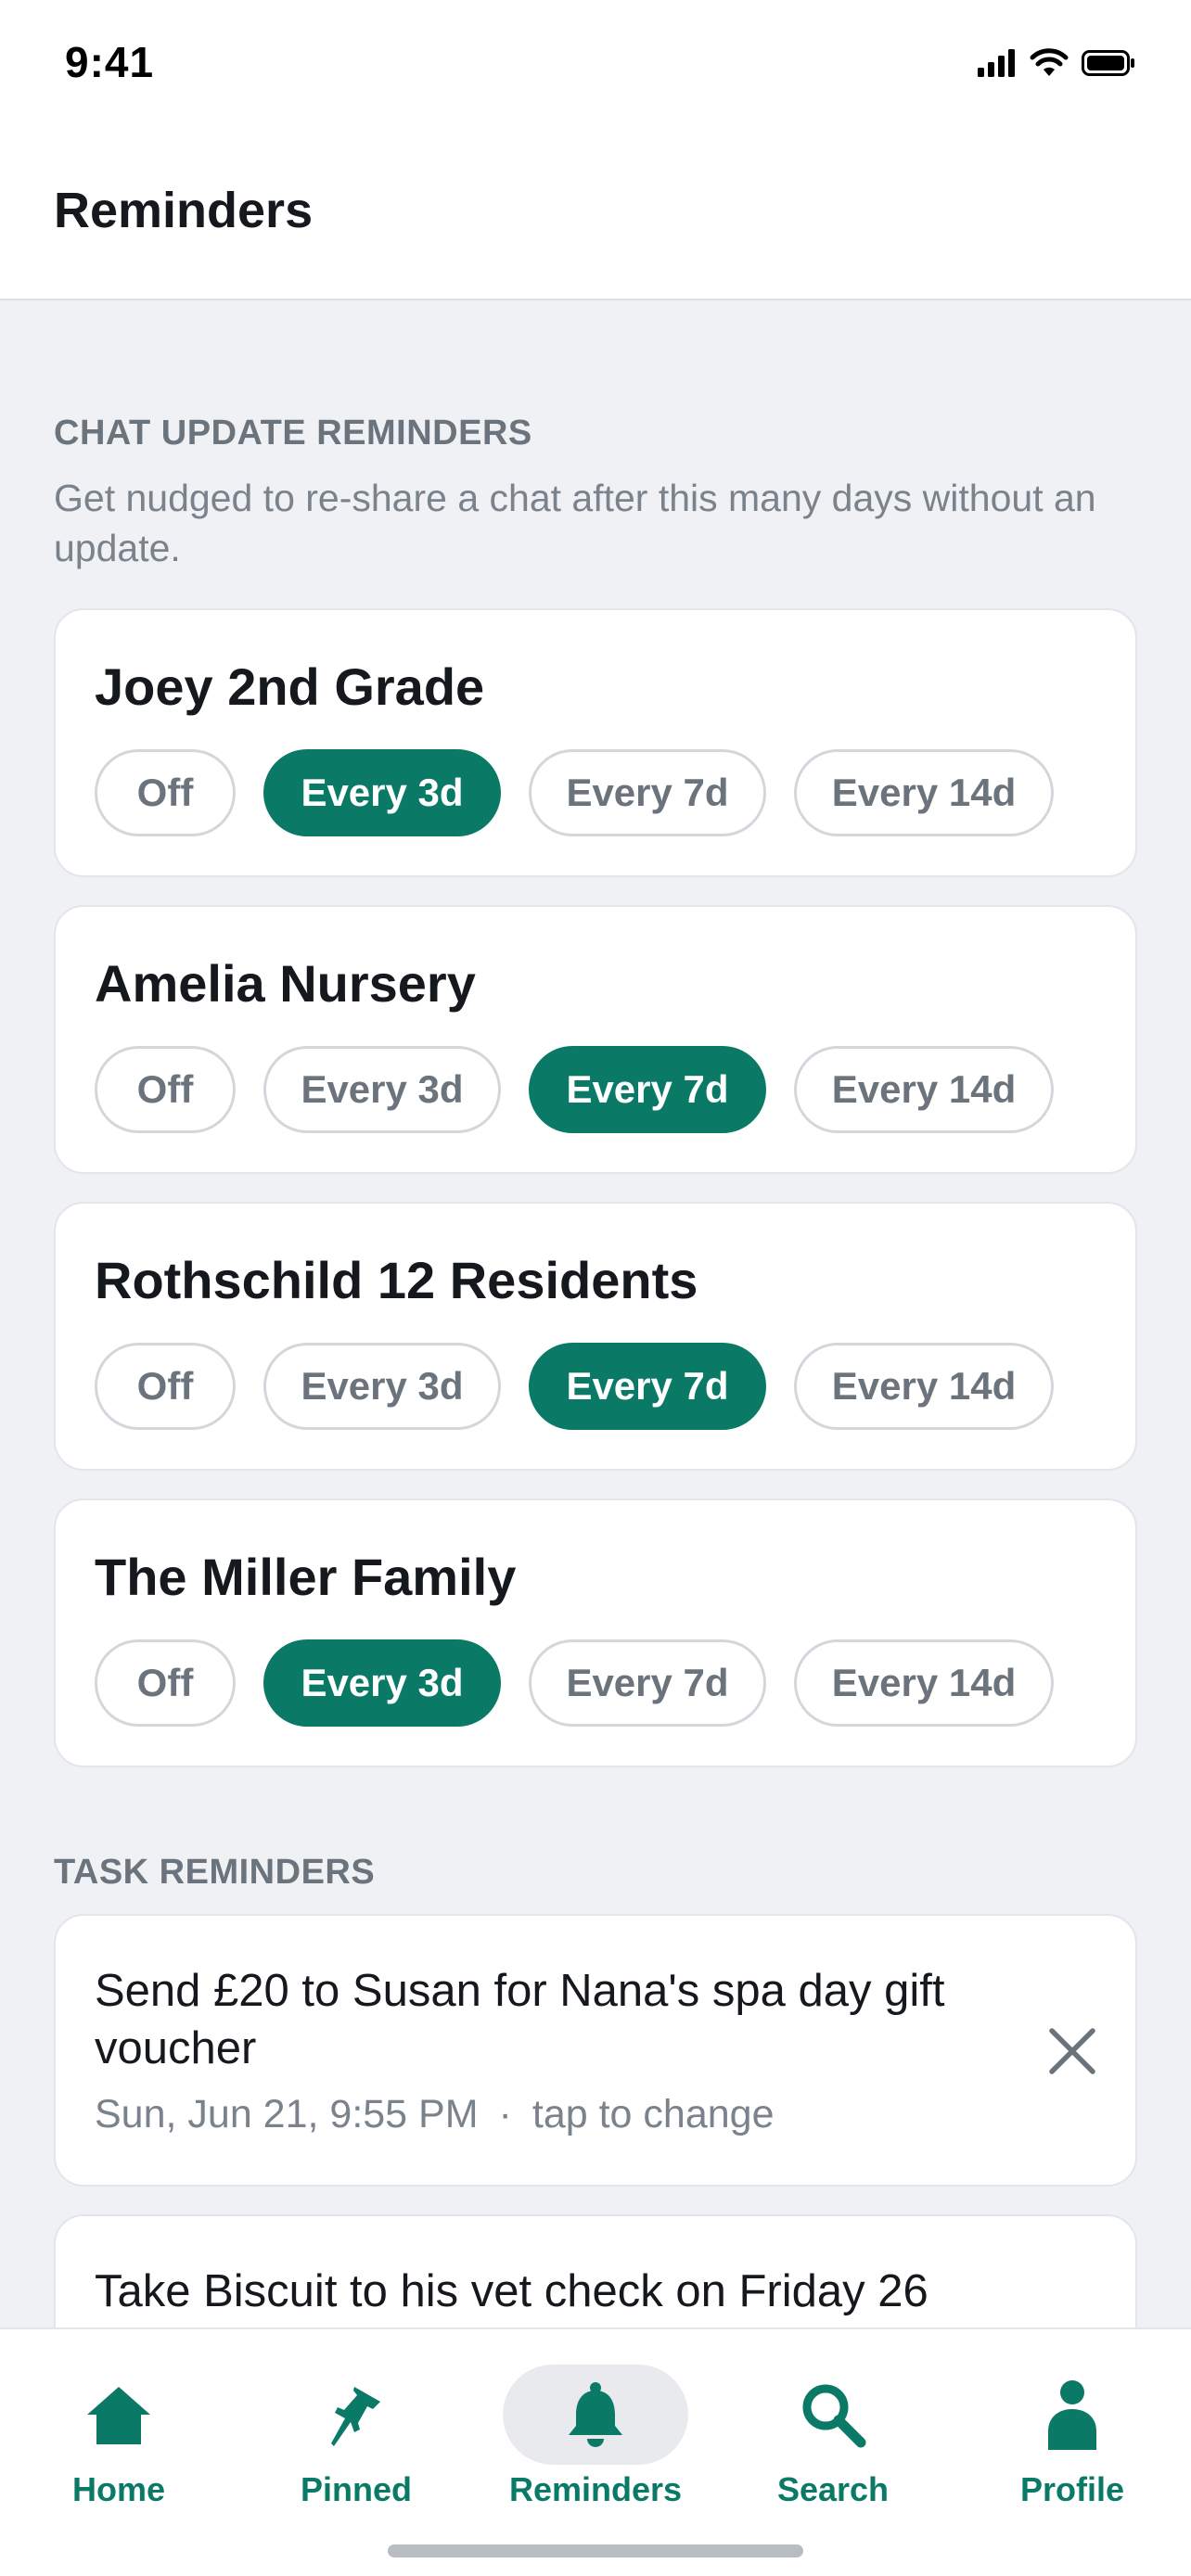 Image resolution: width=1191 pixels, height=2576 pixels. I want to click on chat-section-title: CHAT UPDATE REMINDERS, so click(293, 433).